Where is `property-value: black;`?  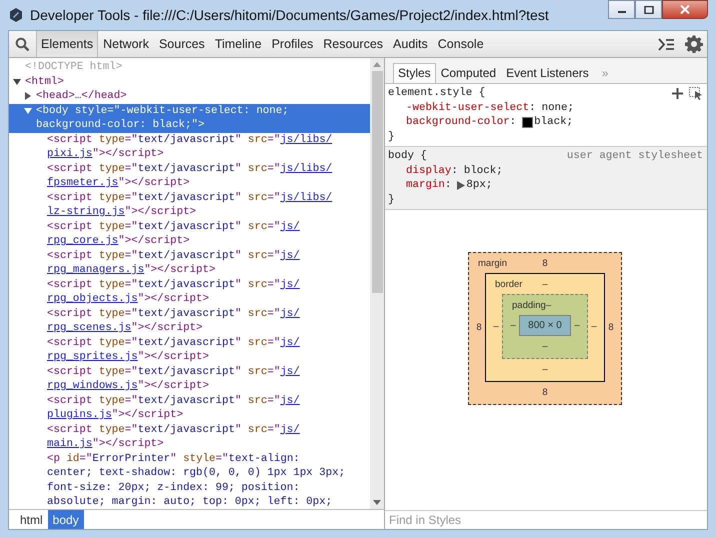 property-value: black; is located at coordinates (554, 122).